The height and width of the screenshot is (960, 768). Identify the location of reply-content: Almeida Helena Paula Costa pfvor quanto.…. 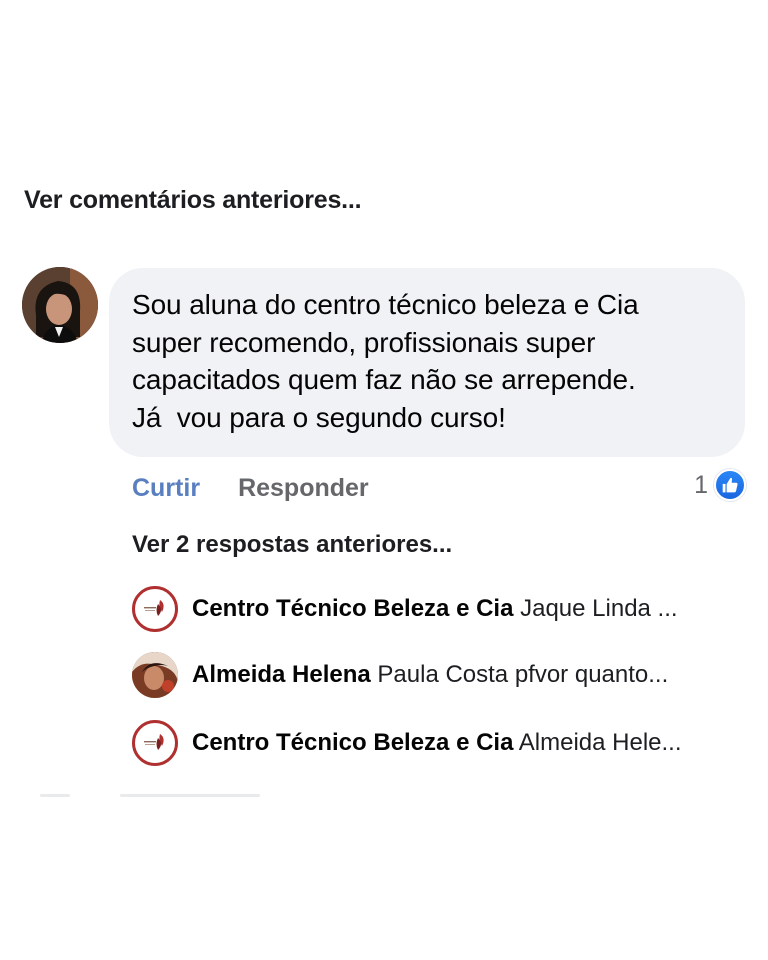
(467, 675).